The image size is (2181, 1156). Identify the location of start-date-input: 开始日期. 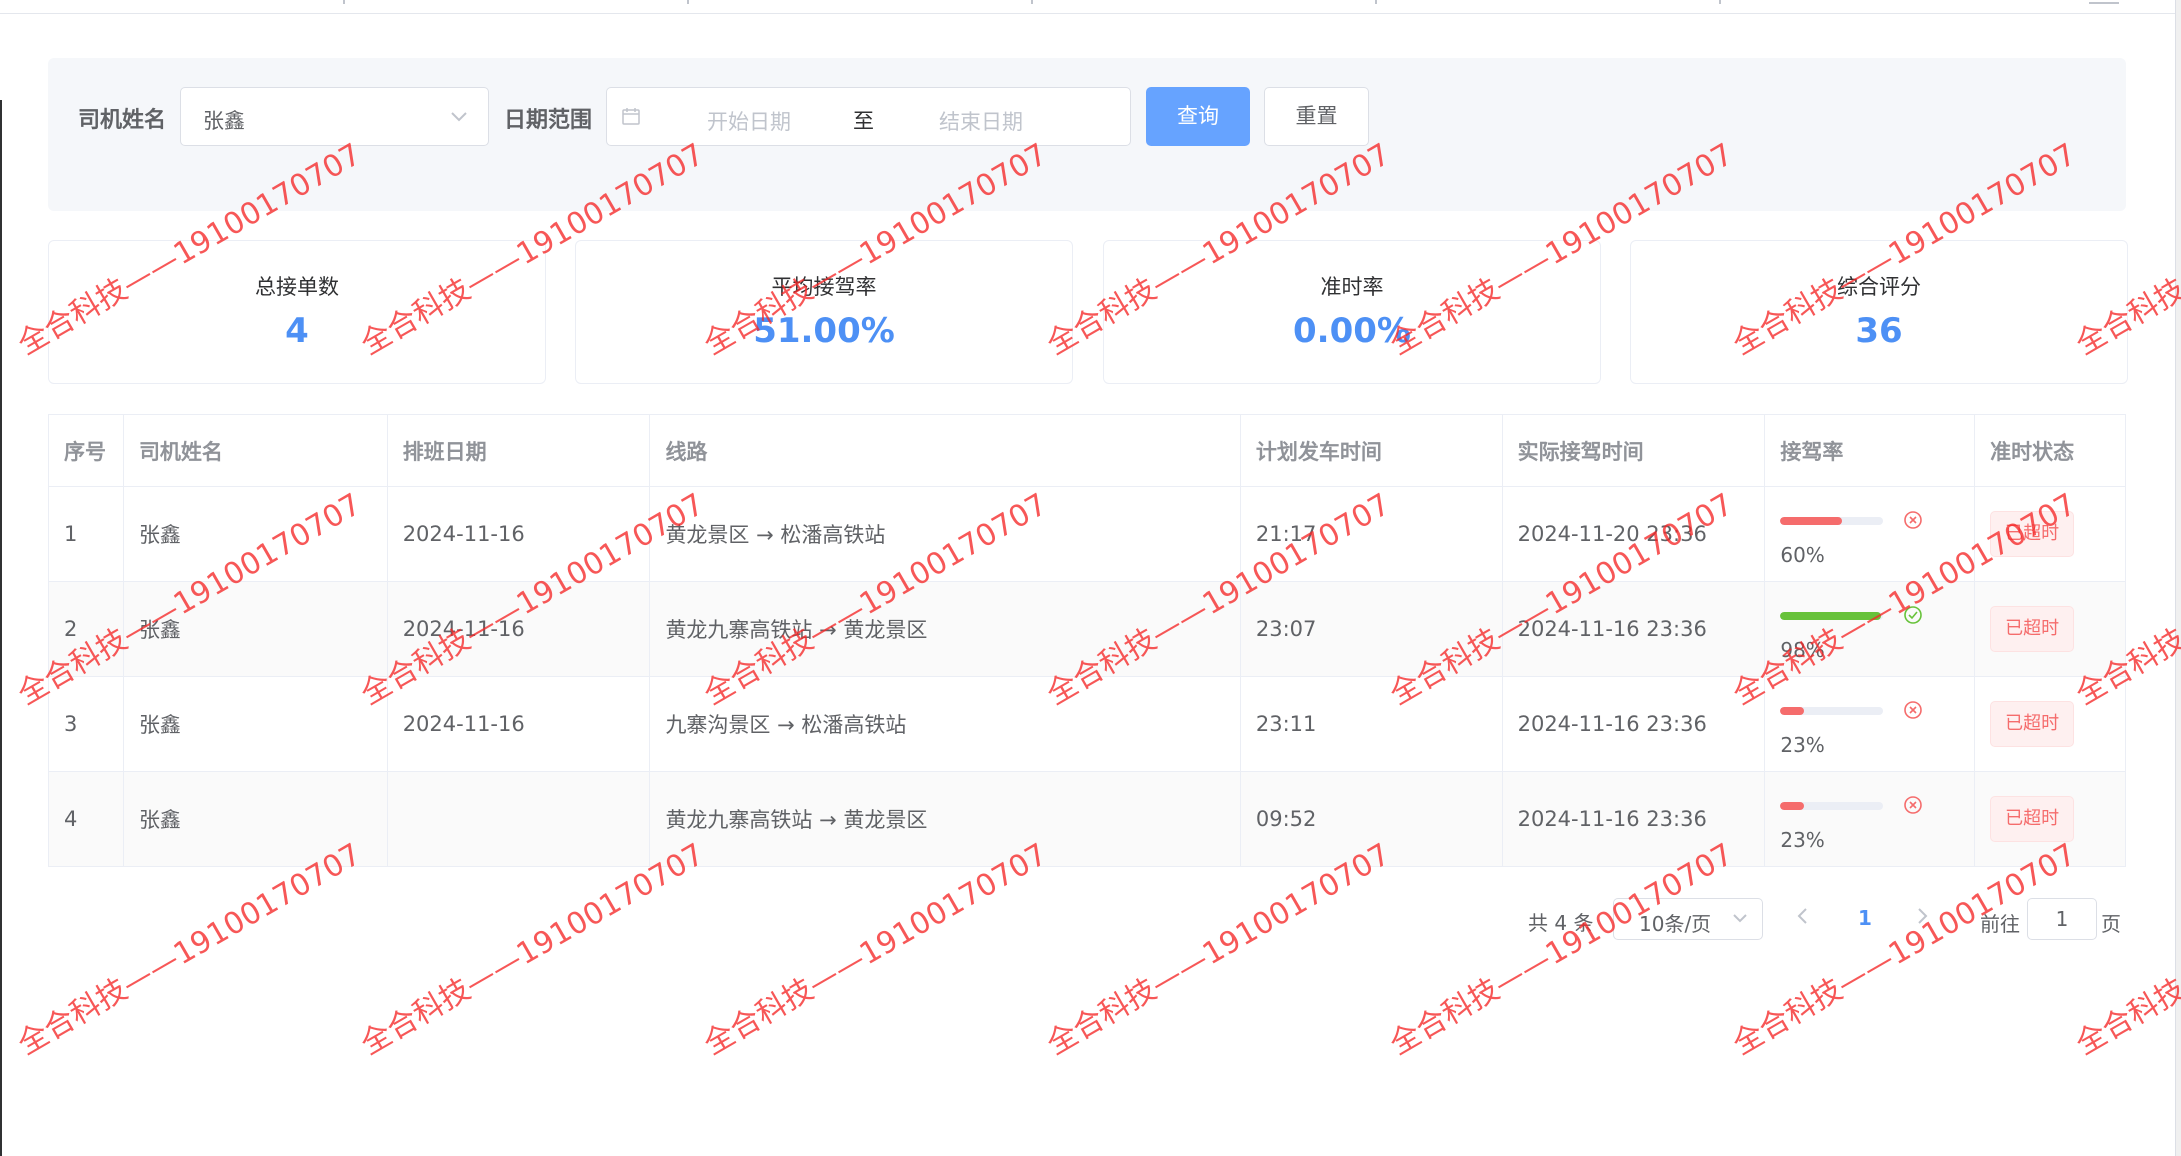
(749, 121).